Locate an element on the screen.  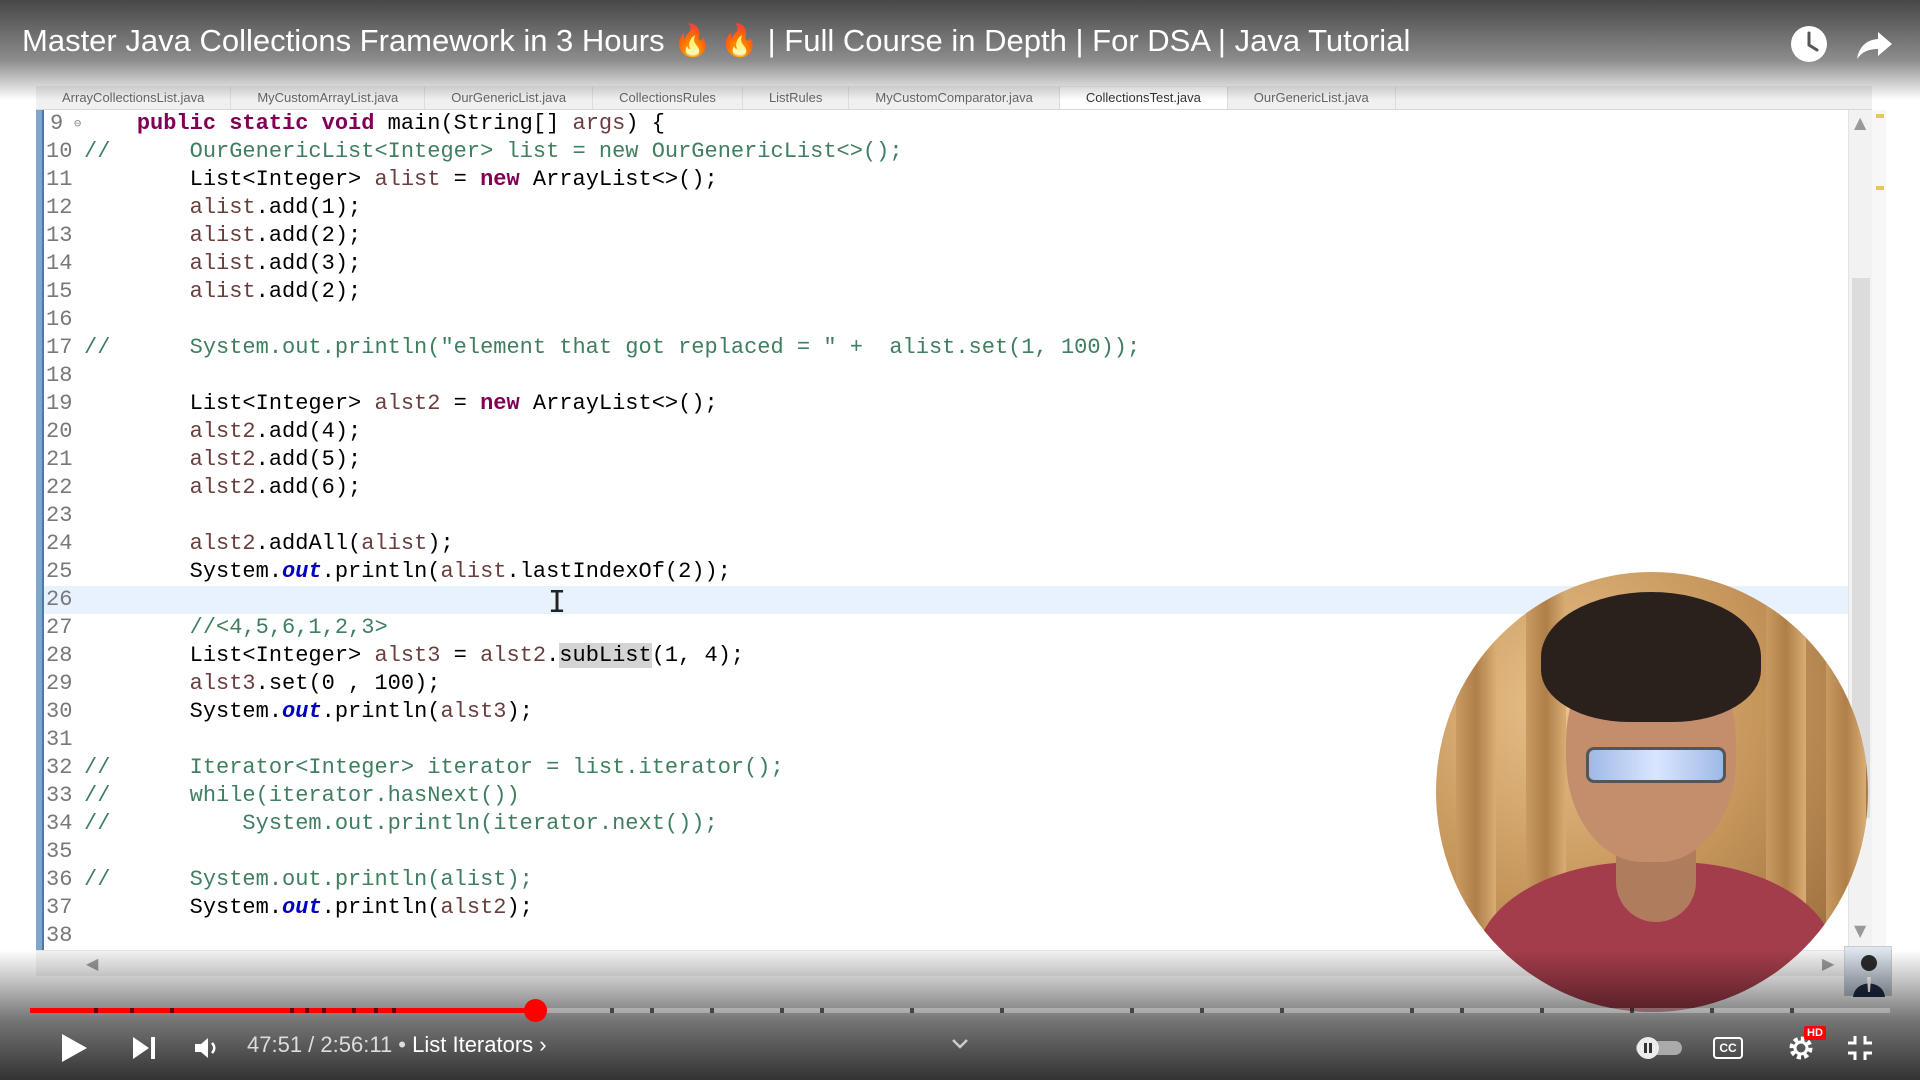
clock-icon is located at coordinates (1809, 44).